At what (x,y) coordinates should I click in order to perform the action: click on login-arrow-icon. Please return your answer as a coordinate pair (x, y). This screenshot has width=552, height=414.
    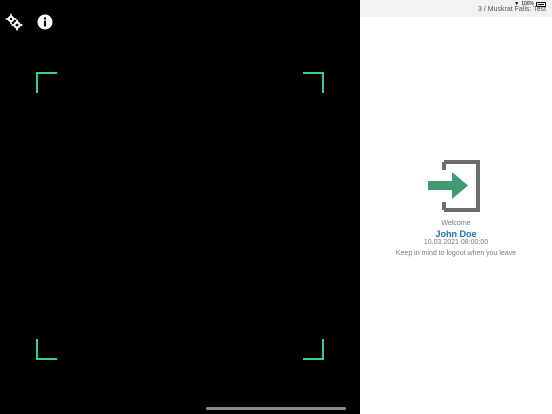
    Looking at the image, I should click on (454, 186).